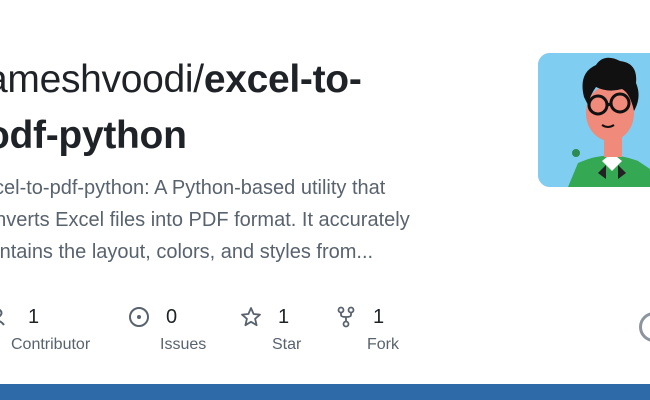  Describe the element at coordinates (283, 79) in the screenshot. I see `repo-name-part1: excel-to-` at that location.